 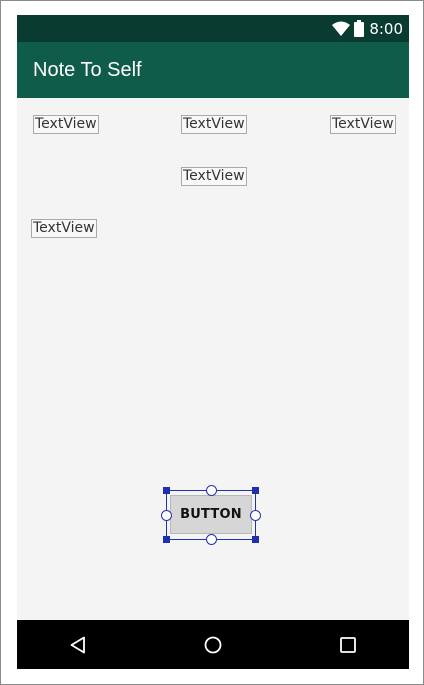 What do you see at coordinates (211, 539) in the screenshot?
I see `constraint-handle-bottom` at bounding box center [211, 539].